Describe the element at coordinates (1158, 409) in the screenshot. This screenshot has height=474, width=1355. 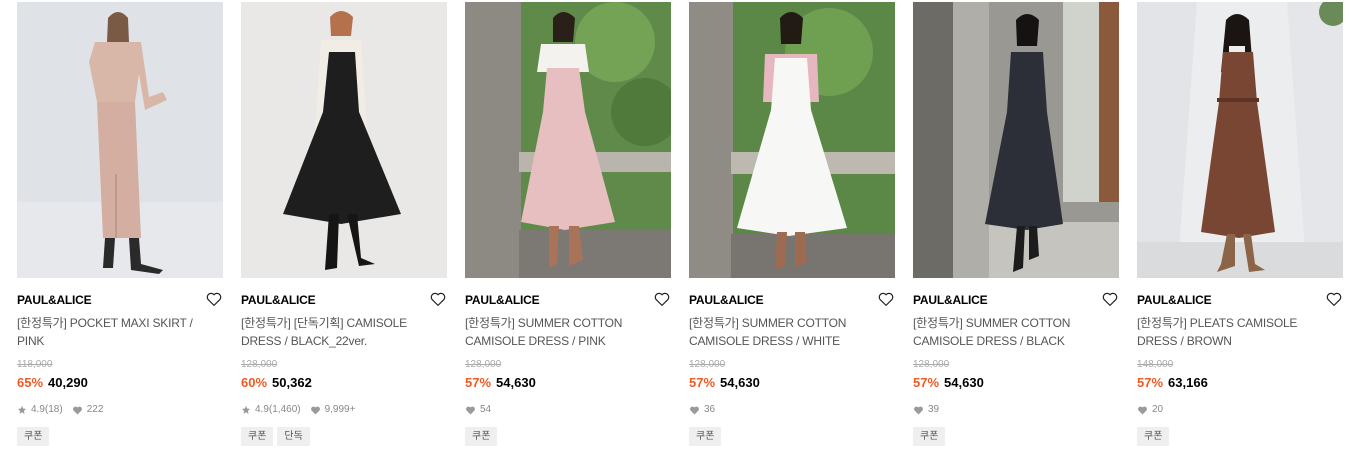
I see `like-count-value: 20` at that location.